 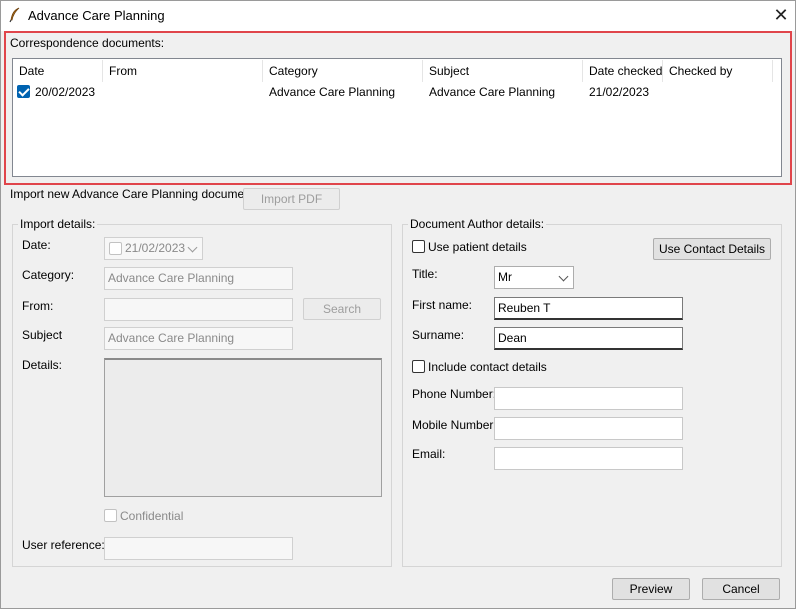 What do you see at coordinates (332, 92) in the screenshot?
I see `row-category: Advance Care Planning` at bounding box center [332, 92].